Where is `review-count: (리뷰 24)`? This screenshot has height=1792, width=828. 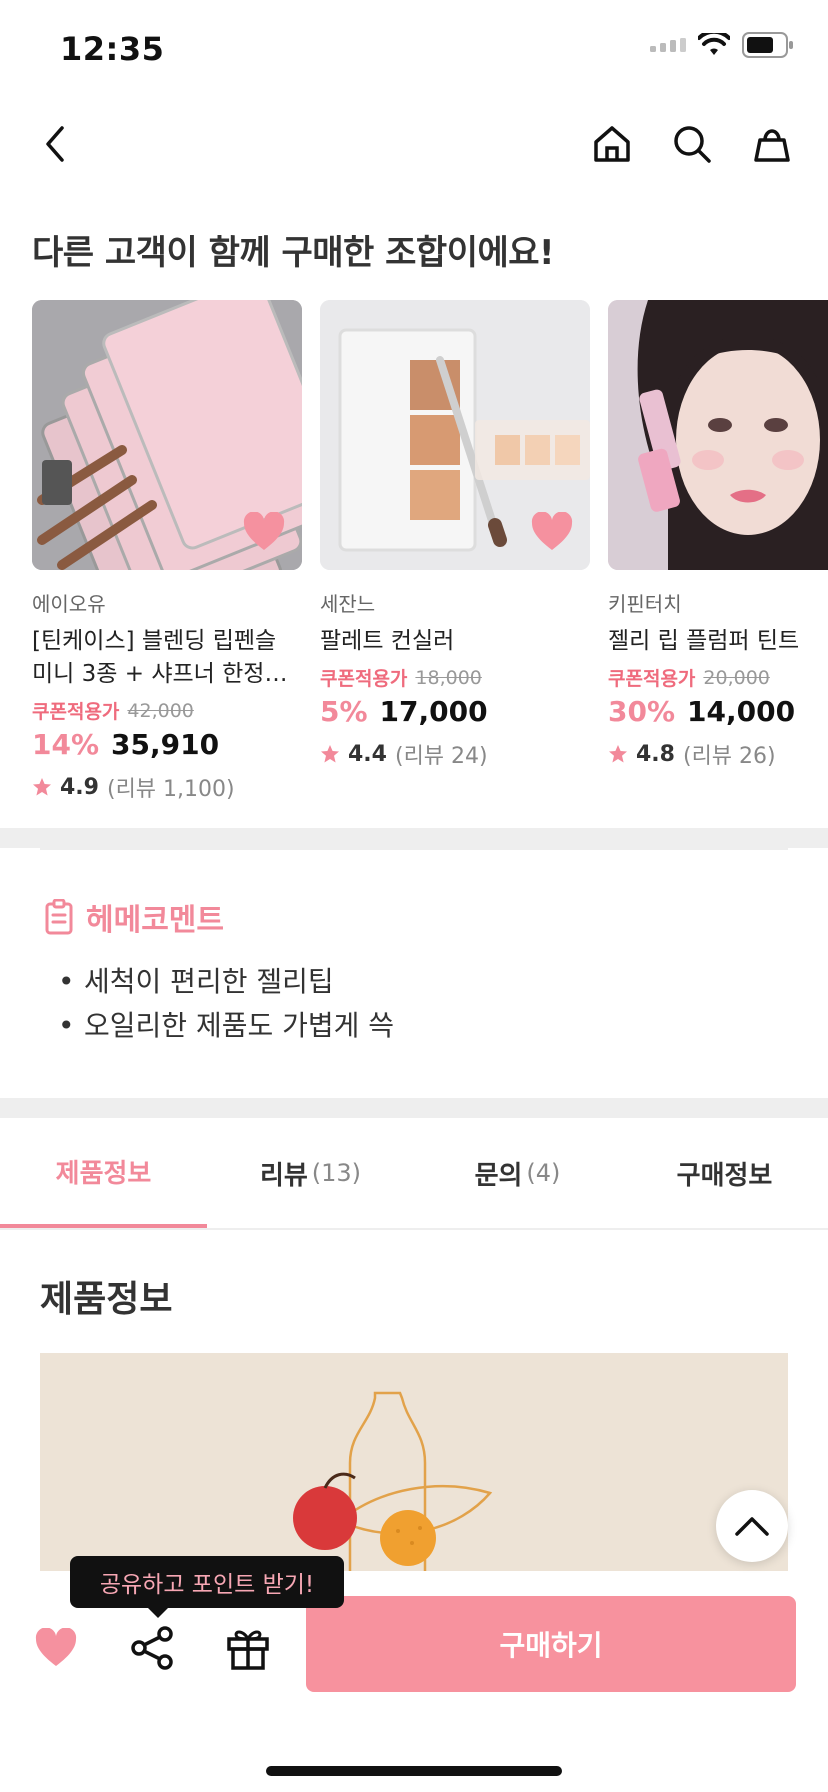
review-count: (리뷰 24) is located at coordinates (441, 756).